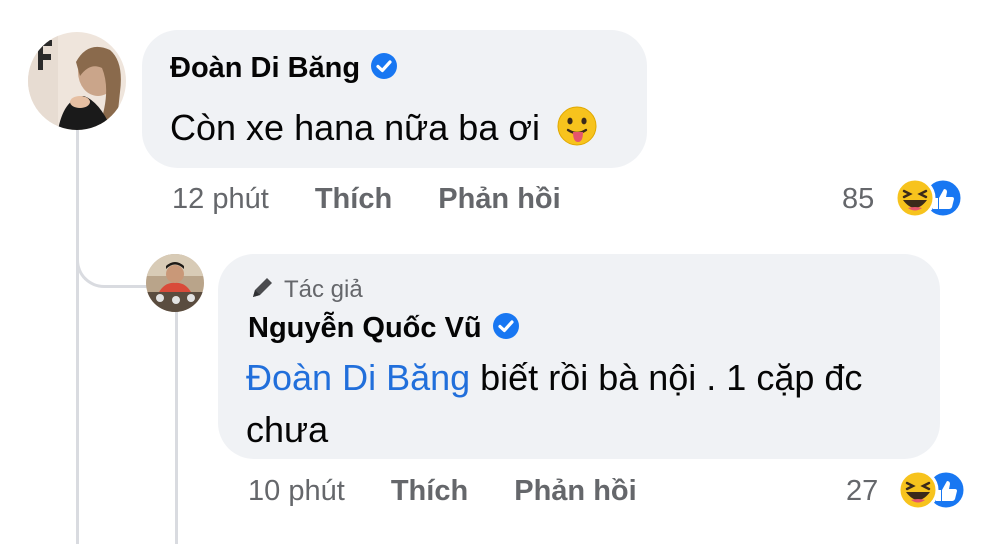  Describe the element at coordinates (176, 428) in the screenshot. I see `thread-line-reply` at that location.